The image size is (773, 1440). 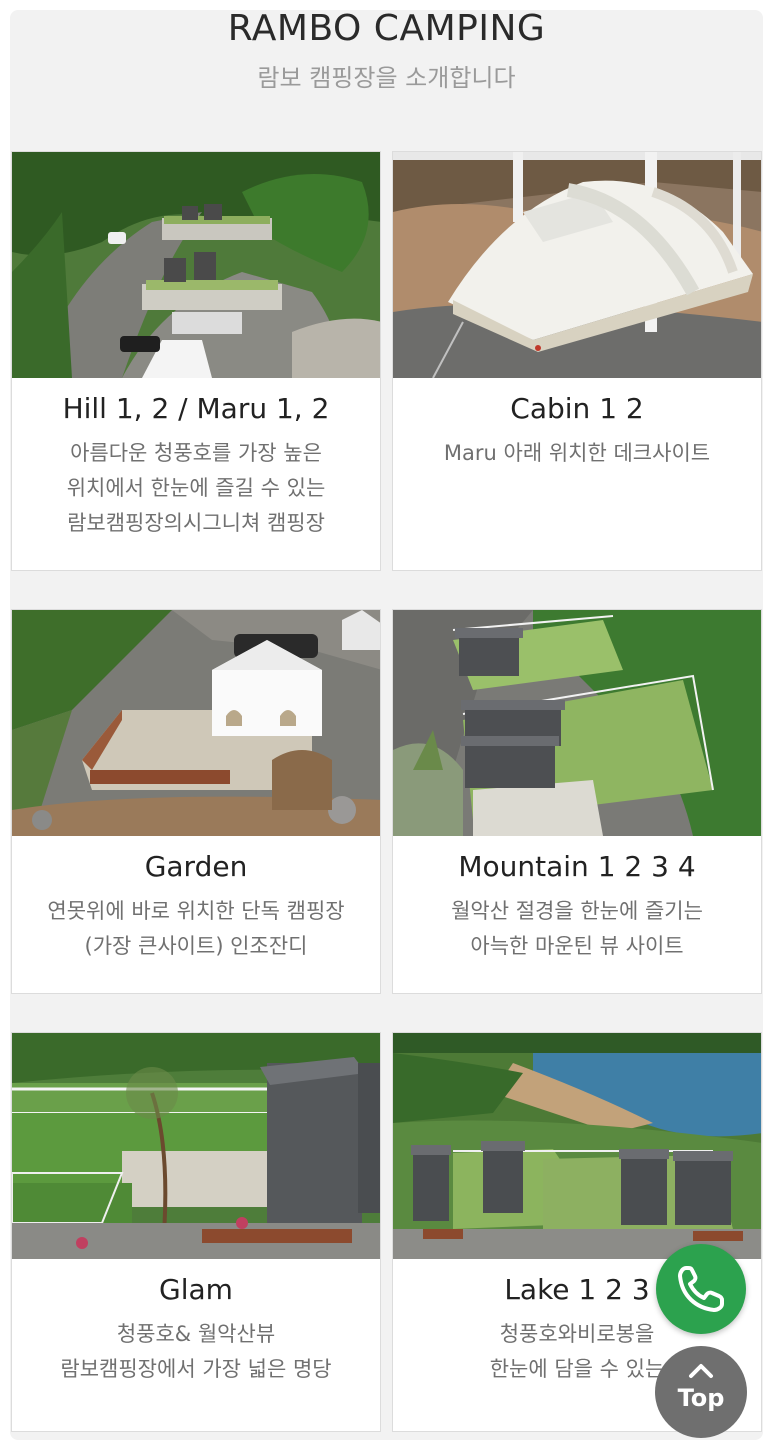 What do you see at coordinates (196, 453) in the screenshot?
I see `site-description-line: 아름다운 청풍호를 가장 높은` at bounding box center [196, 453].